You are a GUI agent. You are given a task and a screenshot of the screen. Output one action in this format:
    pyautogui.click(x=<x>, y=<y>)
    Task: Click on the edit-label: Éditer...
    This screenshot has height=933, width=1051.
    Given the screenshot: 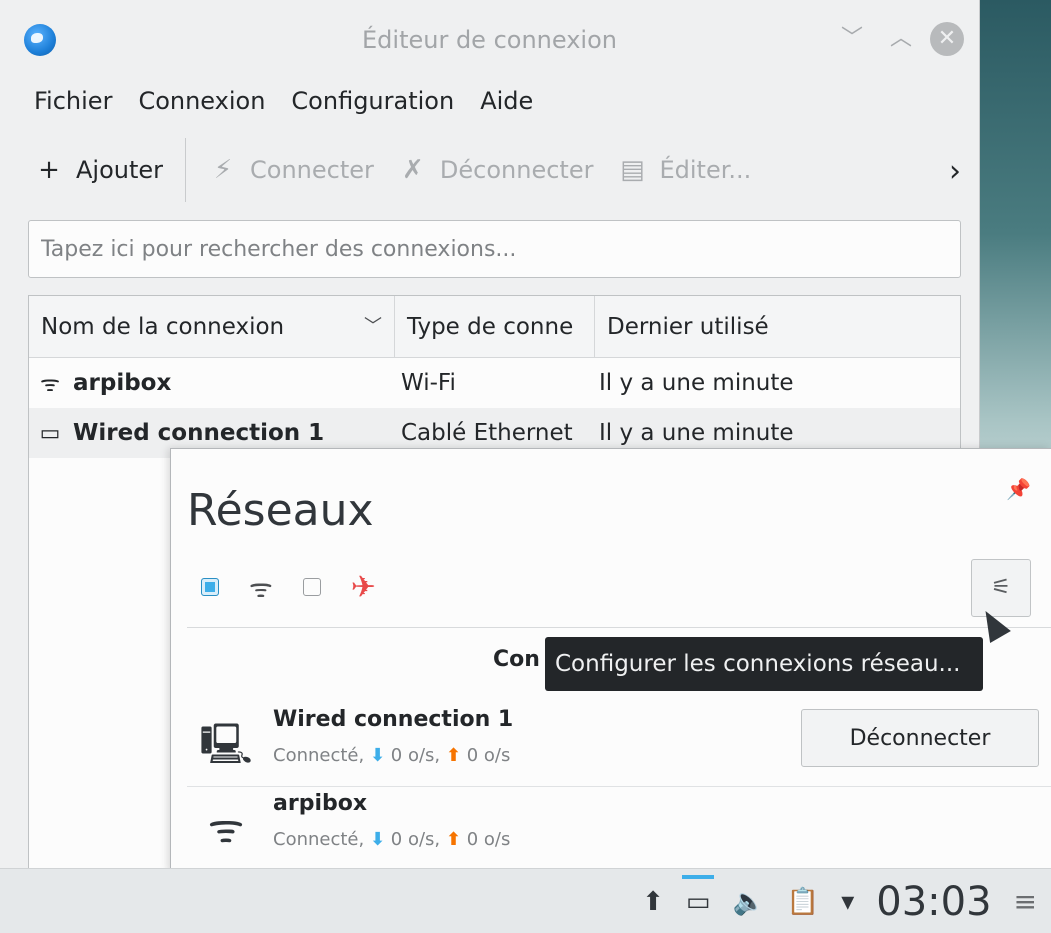 What is the action you would take?
    pyautogui.click(x=705, y=170)
    